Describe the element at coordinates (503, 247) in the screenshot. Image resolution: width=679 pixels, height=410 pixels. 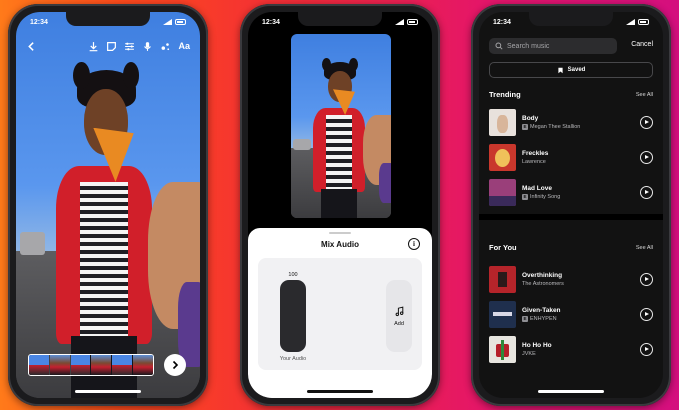
I see `section-title: For You` at that location.